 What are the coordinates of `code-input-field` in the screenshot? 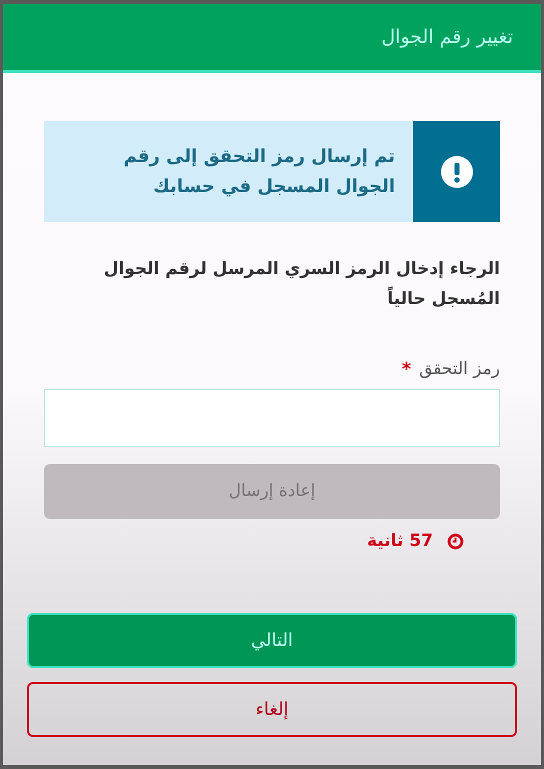 It's located at (272, 418).